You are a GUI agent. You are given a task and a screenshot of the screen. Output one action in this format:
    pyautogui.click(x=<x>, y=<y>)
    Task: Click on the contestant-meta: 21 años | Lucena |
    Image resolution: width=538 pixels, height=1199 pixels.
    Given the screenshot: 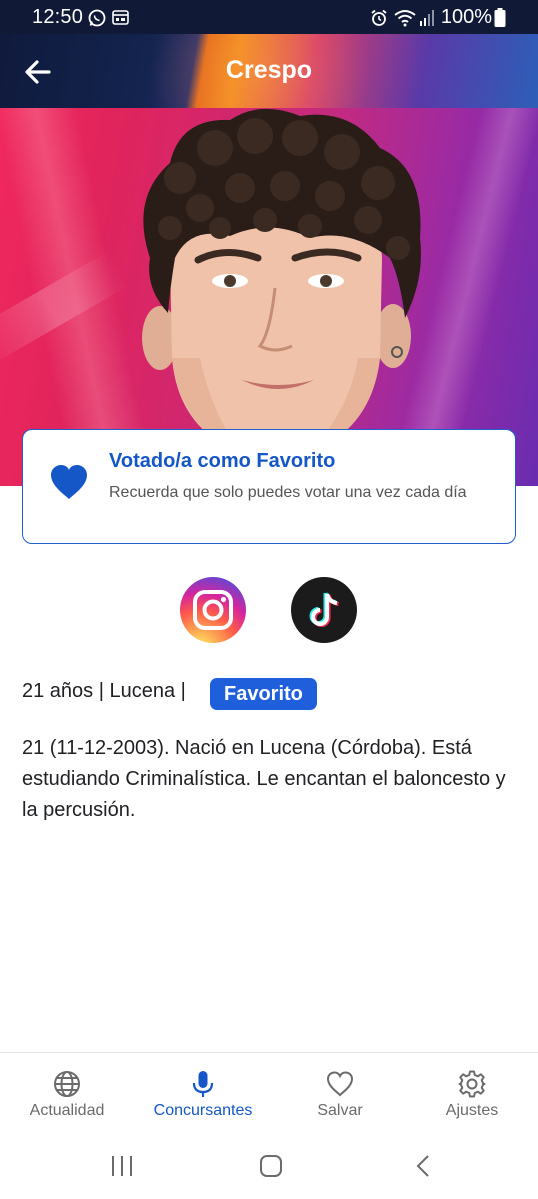 What is the action you would take?
    pyautogui.click(x=104, y=691)
    